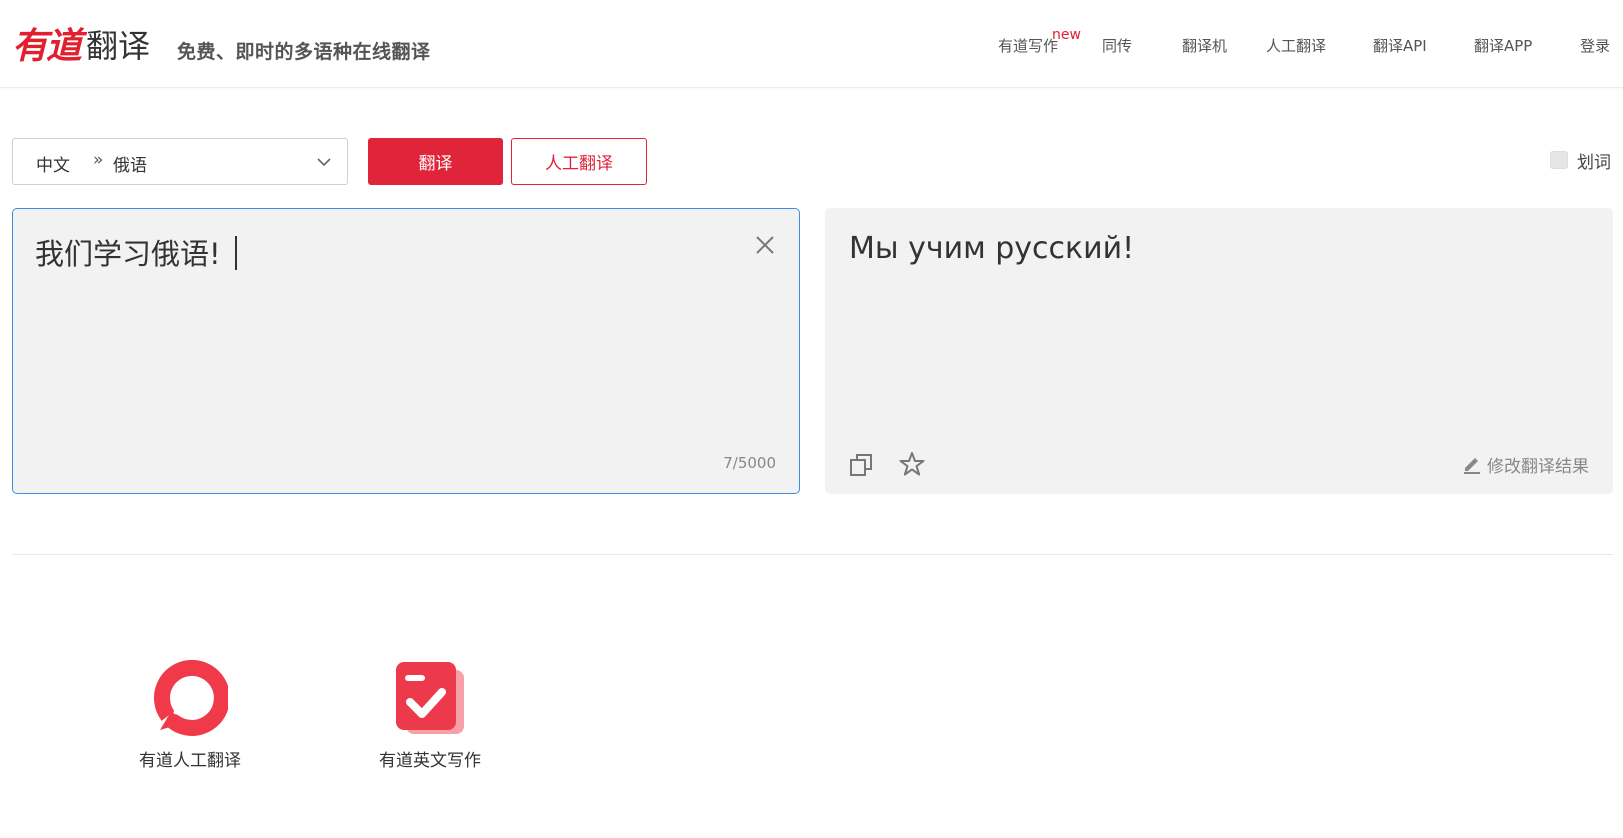 The width and height of the screenshot is (1623, 838). Describe the element at coordinates (180, 161) in the screenshot. I see `language-select: 中文 » 俄语` at that location.